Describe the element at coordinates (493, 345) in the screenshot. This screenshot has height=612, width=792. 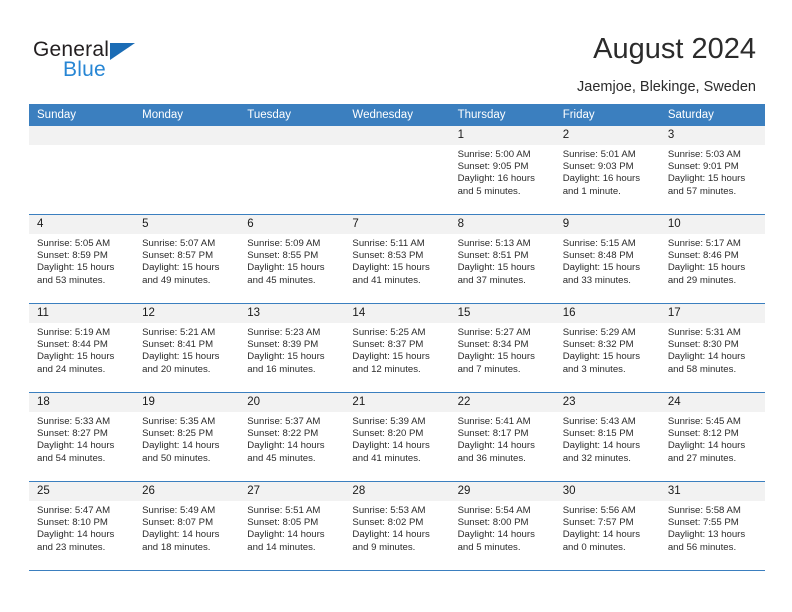
I see `sunset-text: Sunset: 8:34 PM` at that location.